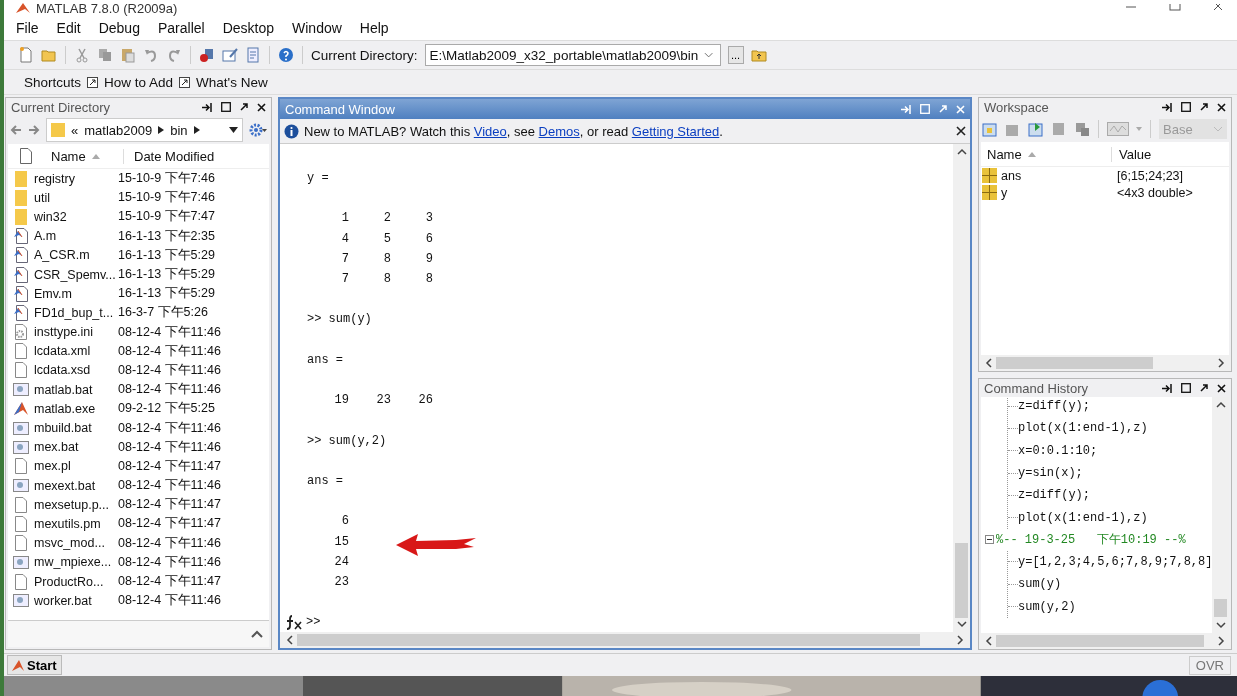 Image resolution: width=1237 pixels, height=696 pixels. What do you see at coordinates (76, 197) in the screenshot?
I see `file-name: util` at bounding box center [76, 197].